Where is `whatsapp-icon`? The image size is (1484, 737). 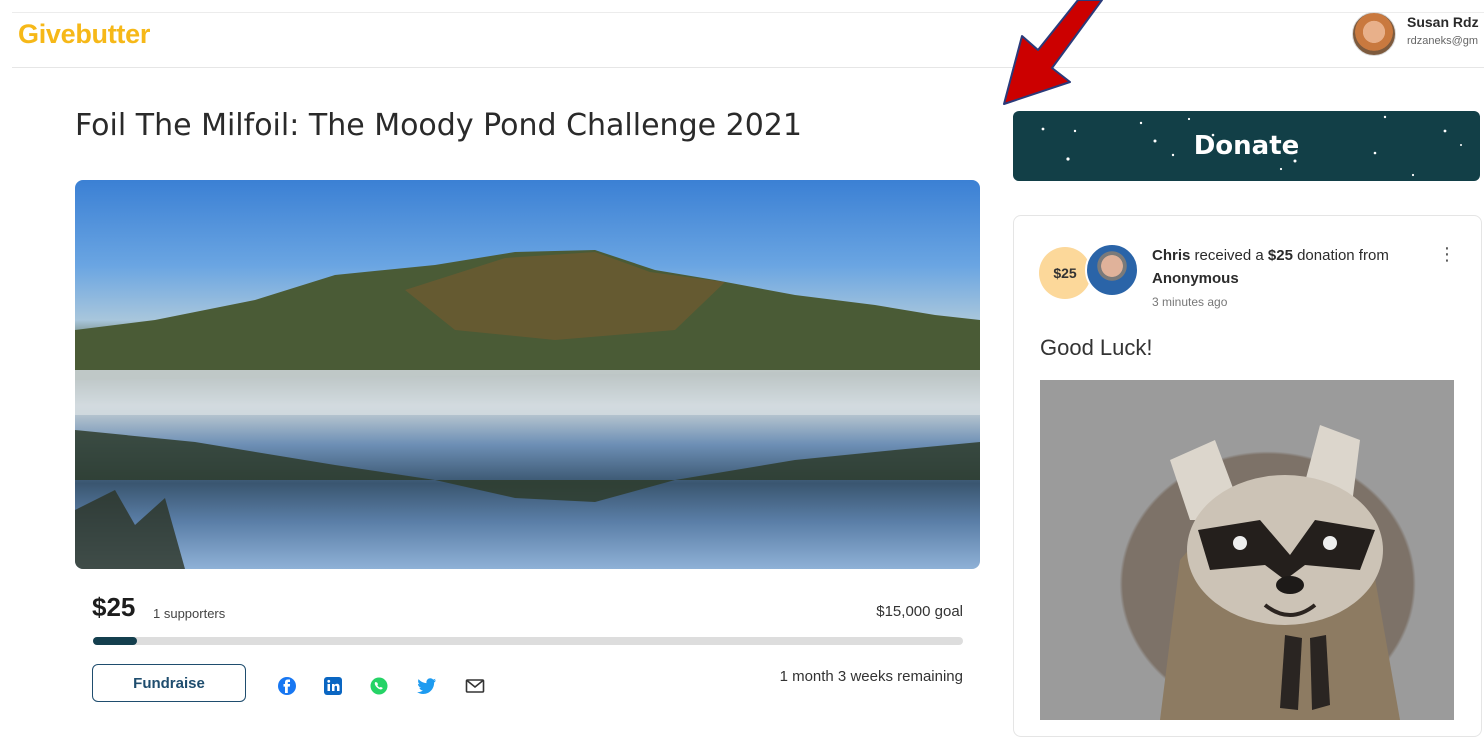 whatsapp-icon is located at coordinates (379, 686).